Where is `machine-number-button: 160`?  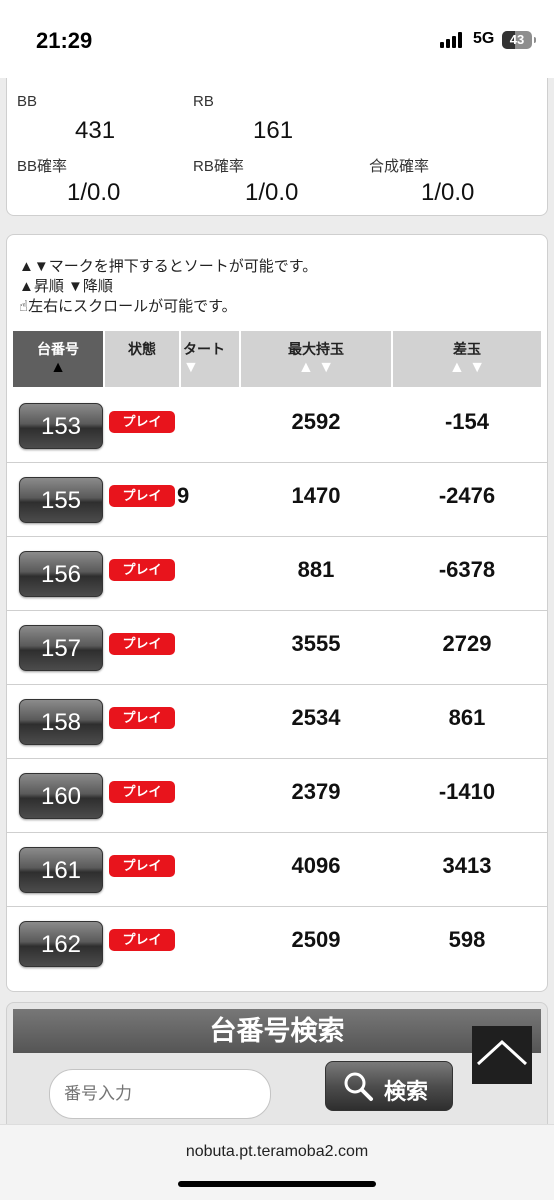
machine-number-button: 160 is located at coordinates (61, 796).